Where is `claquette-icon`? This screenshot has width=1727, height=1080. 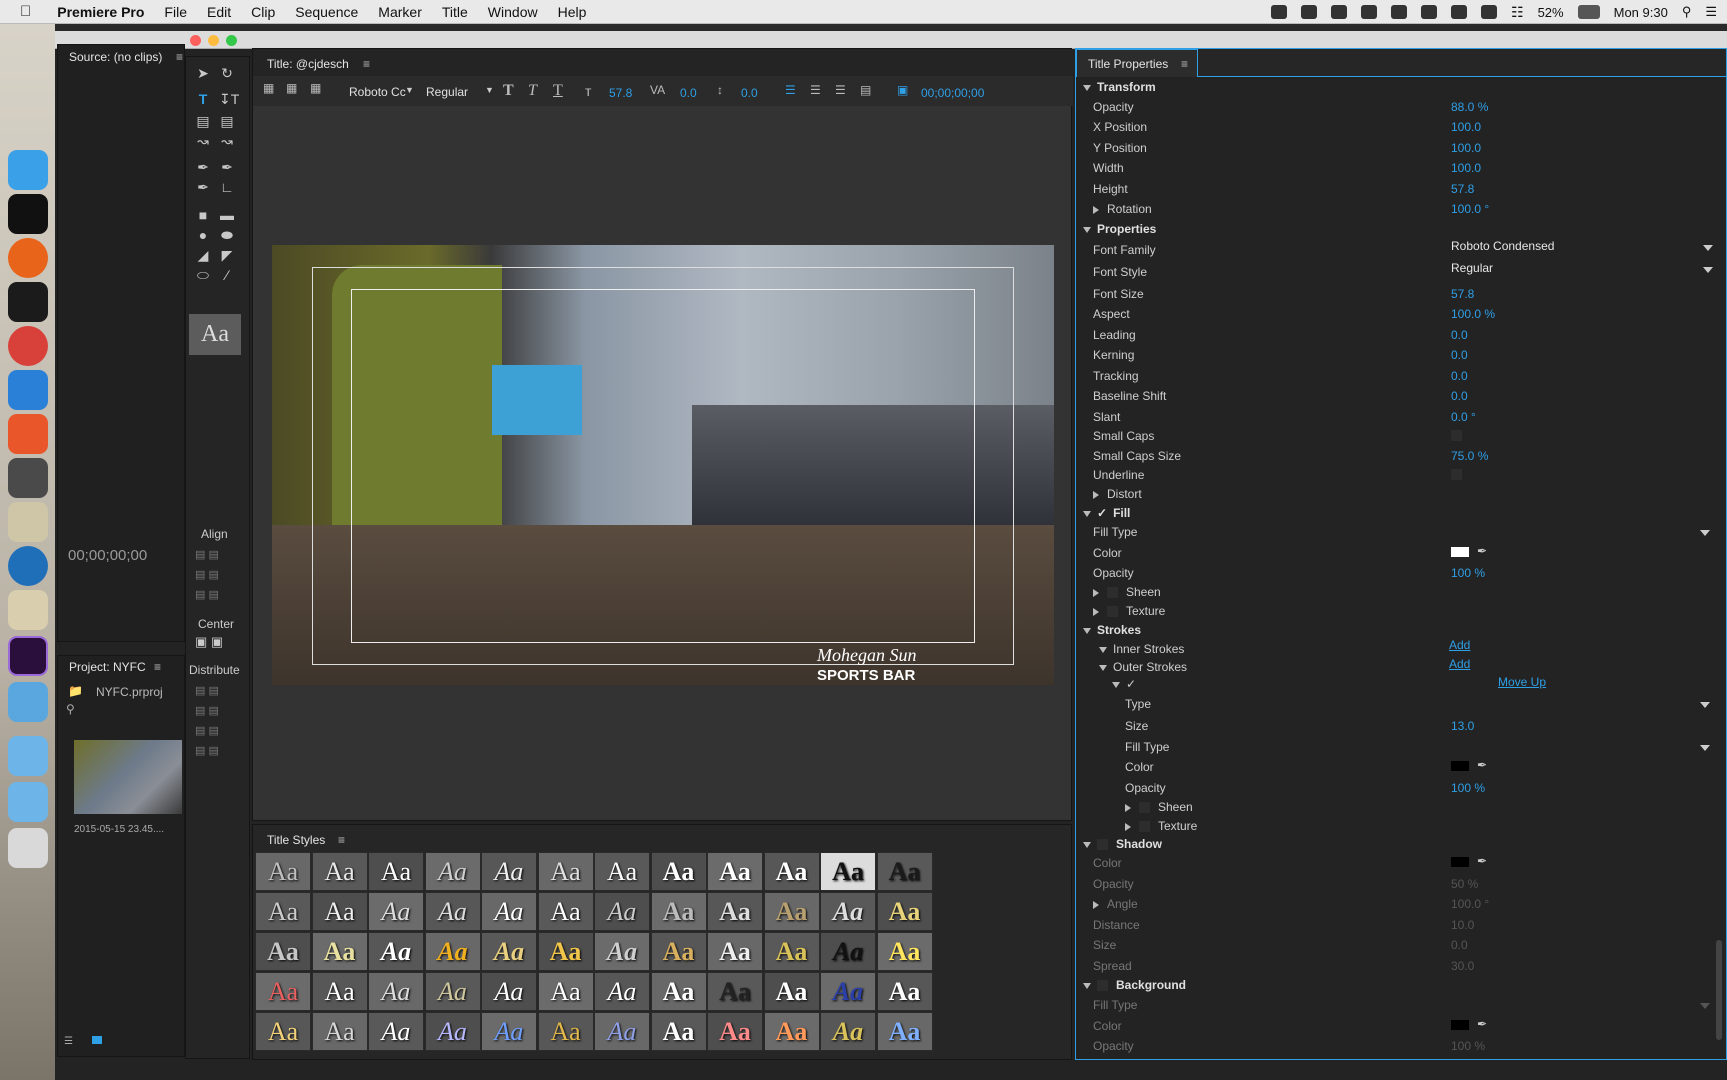
claquette-icon is located at coordinates (28, 702).